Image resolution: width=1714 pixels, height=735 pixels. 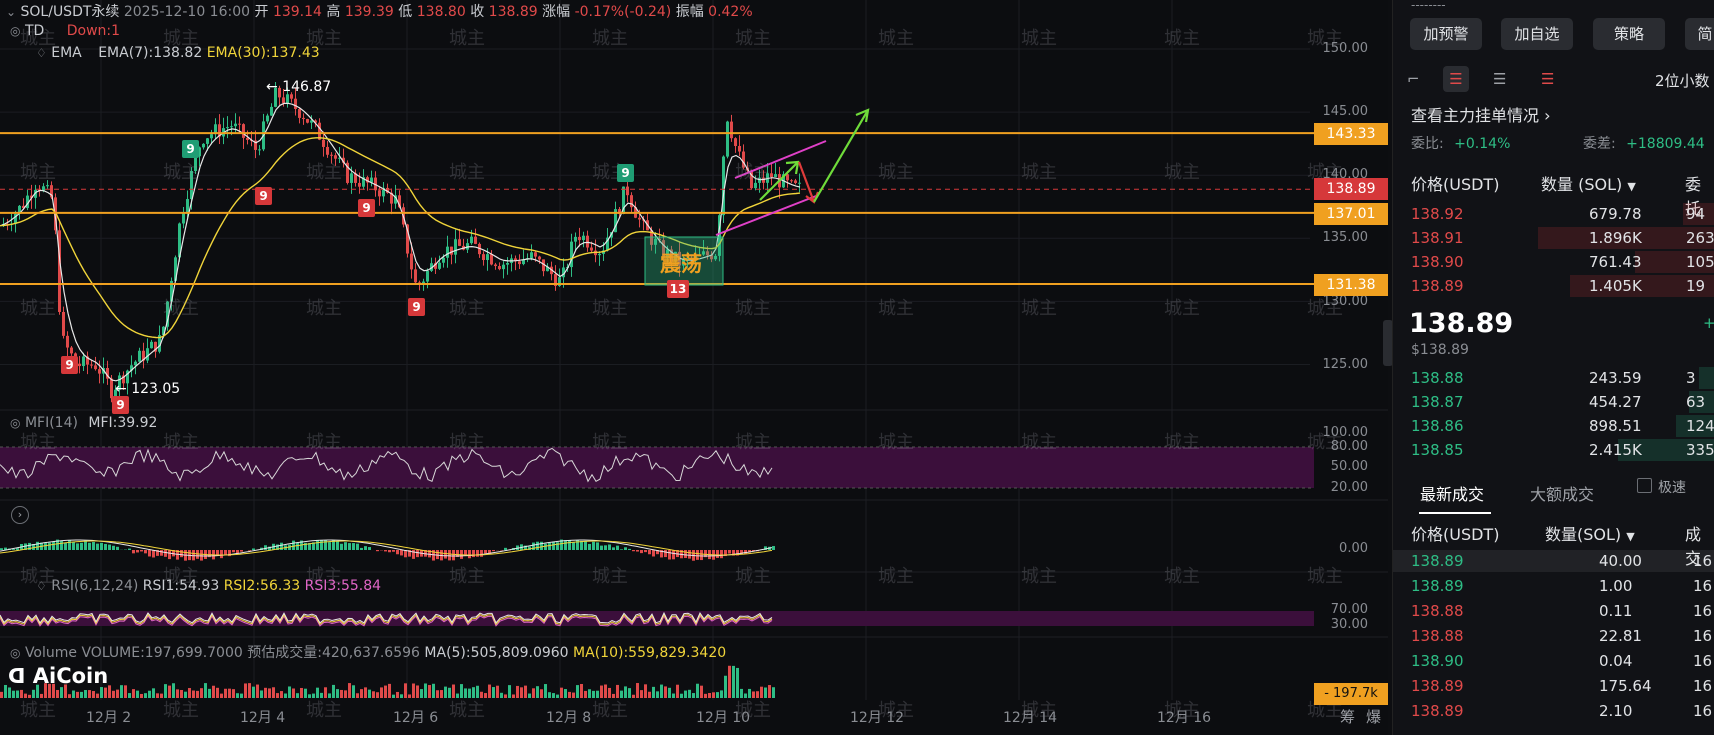 What do you see at coordinates (1351, 189) in the screenshot?
I see `level-label-current: 138.89` at bounding box center [1351, 189].